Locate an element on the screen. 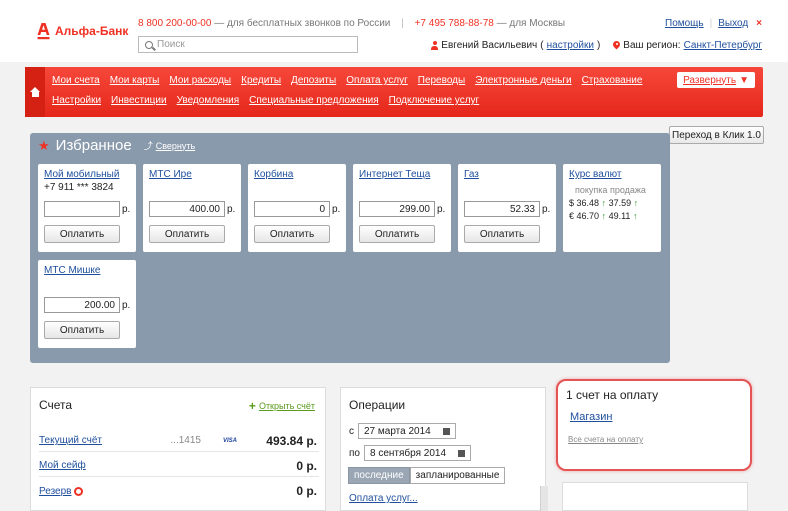 Image resolution: width=788 pixels, height=511 pixels. logo: Альфа-Банк is located at coordinates (82, 31).